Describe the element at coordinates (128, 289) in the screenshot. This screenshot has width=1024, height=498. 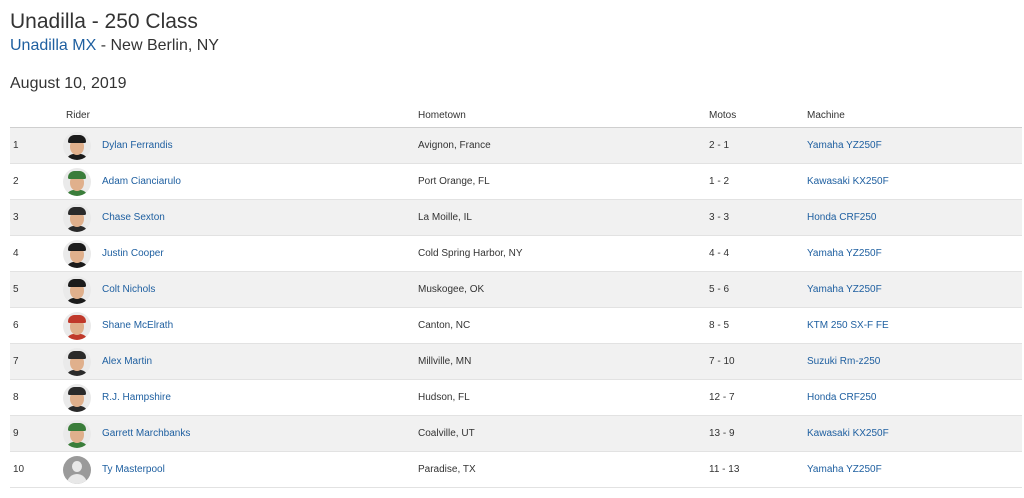
I see `rider-link: Colt Nichols` at that location.